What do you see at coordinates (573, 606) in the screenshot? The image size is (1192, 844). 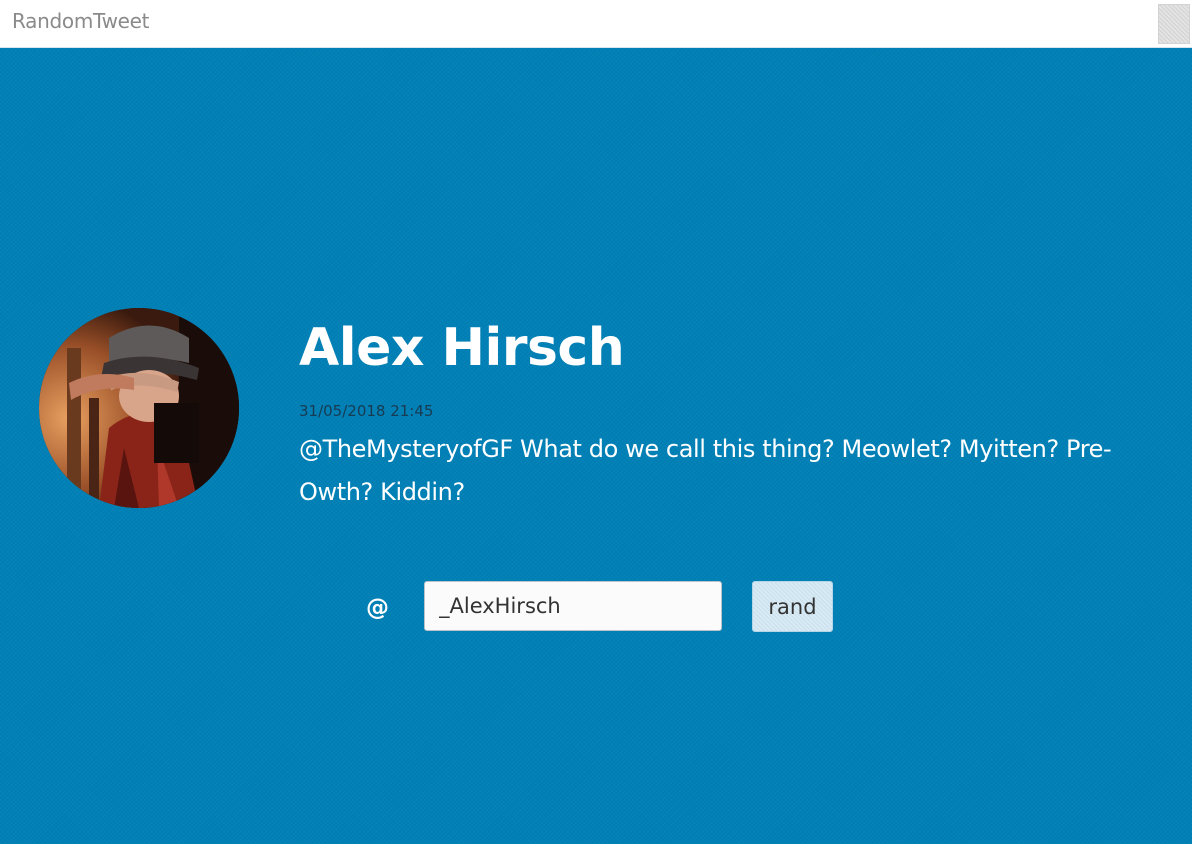 I see `handle-input` at bounding box center [573, 606].